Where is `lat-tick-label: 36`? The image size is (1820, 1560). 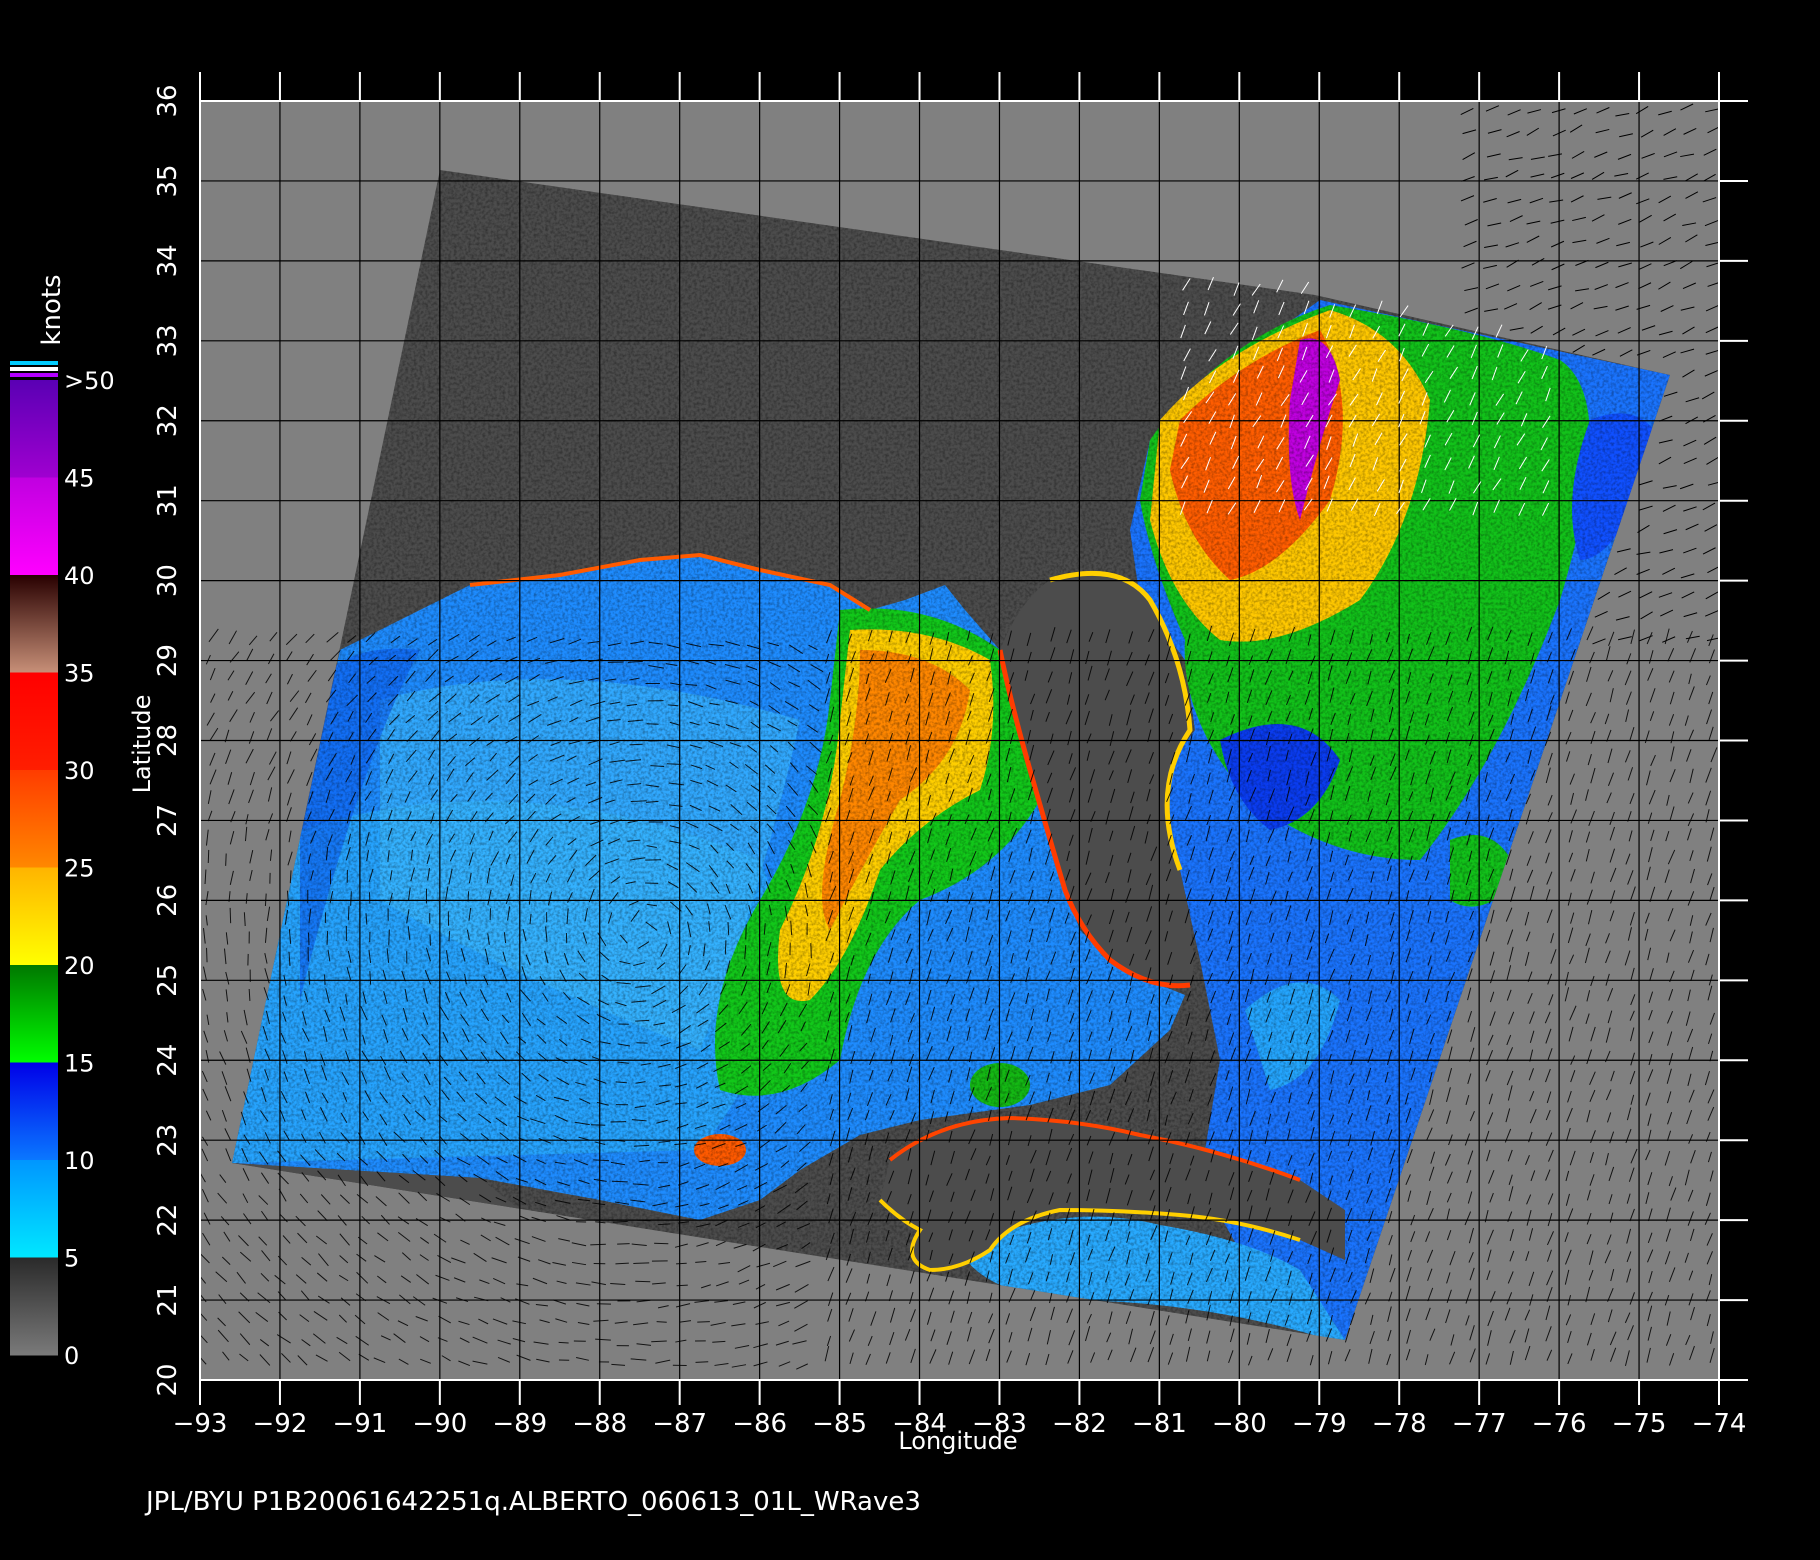 lat-tick-label: 36 is located at coordinates (168, 100).